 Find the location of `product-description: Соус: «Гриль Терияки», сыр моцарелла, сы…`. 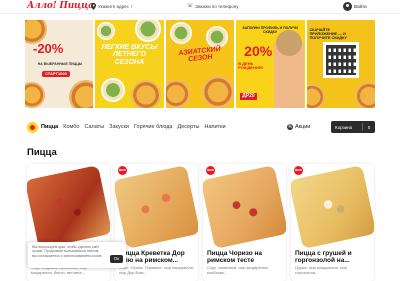

product-description: Соус: «Гриль Терияки», сыр моцарелла, сы… is located at coordinates (156, 270).